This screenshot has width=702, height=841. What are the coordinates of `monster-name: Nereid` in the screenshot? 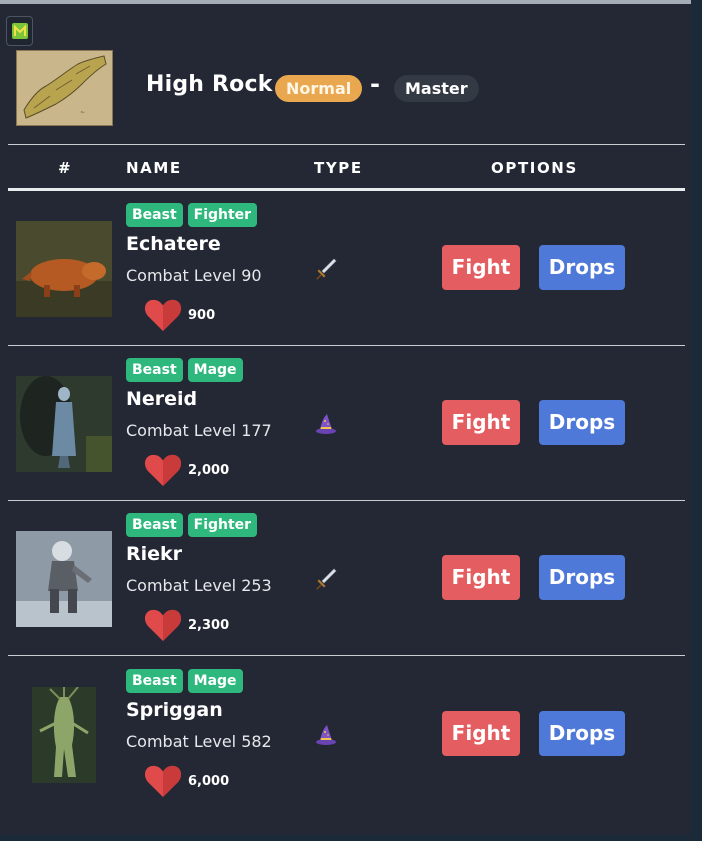 It's located at (162, 399).